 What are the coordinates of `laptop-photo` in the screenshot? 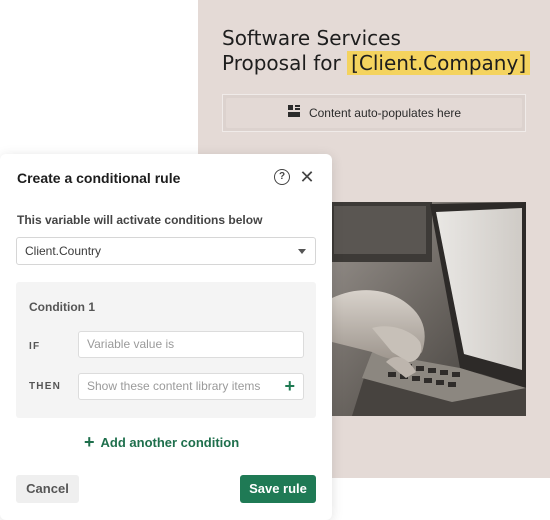 It's located at (429, 309).